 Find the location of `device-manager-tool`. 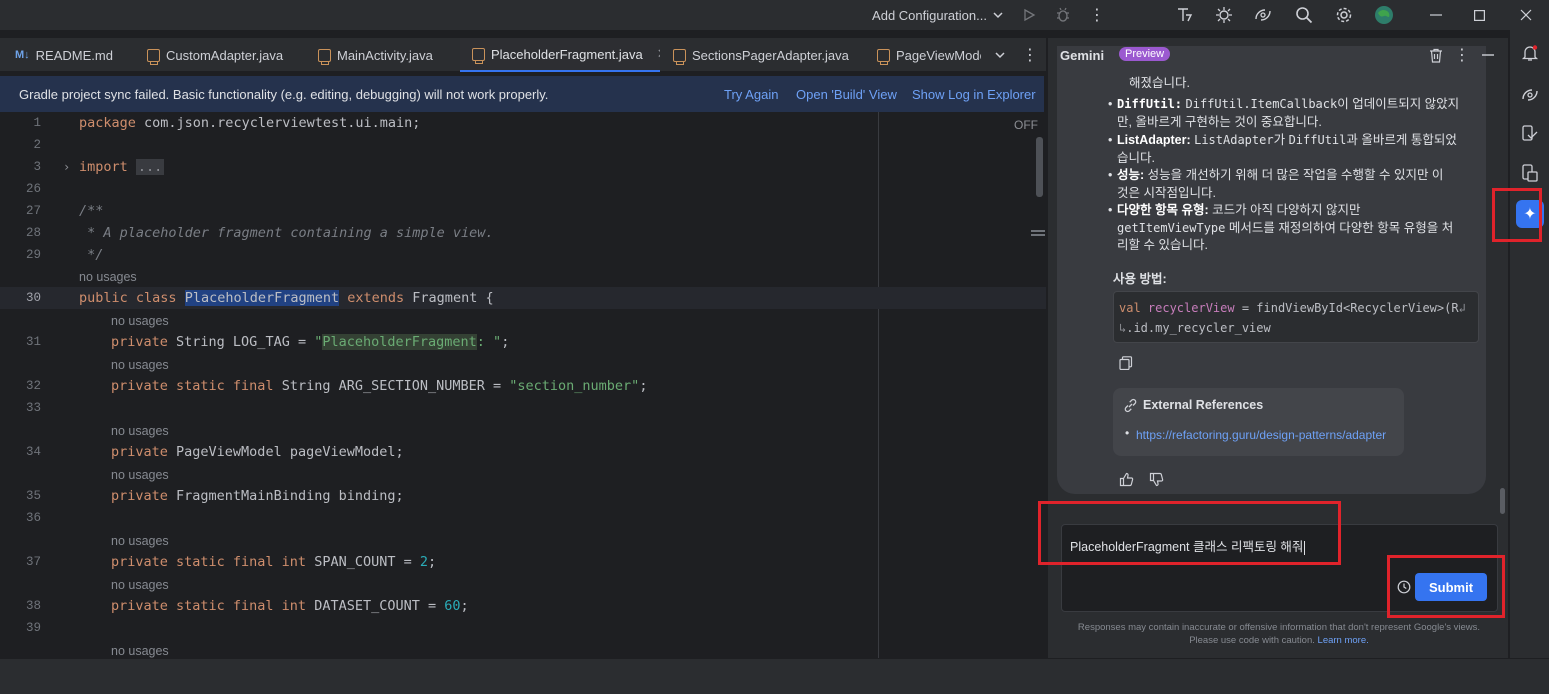

device-manager-tool is located at coordinates (1530, 95).